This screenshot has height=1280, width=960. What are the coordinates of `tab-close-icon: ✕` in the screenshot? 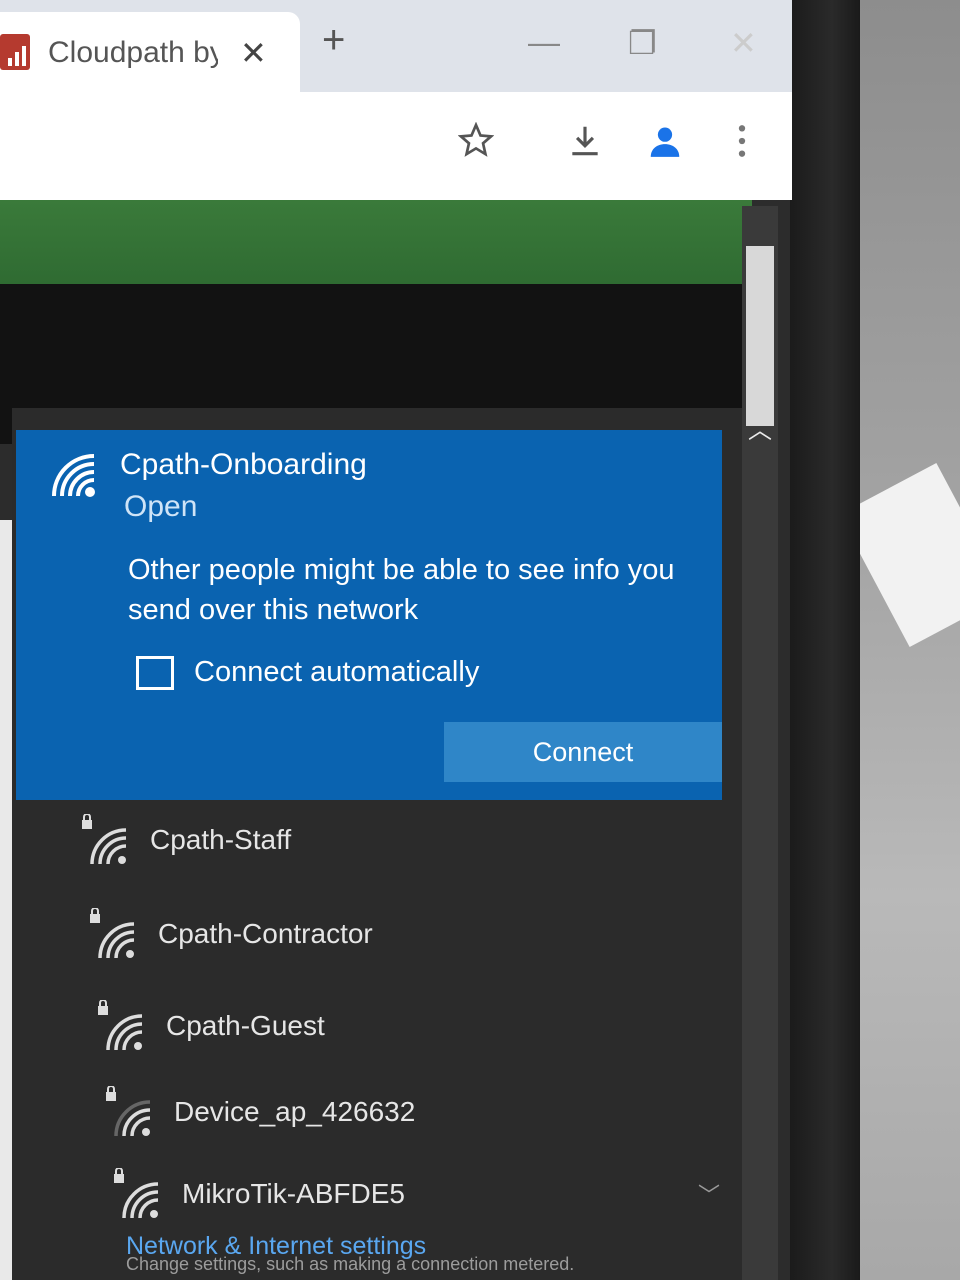 It's located at (253, 53).